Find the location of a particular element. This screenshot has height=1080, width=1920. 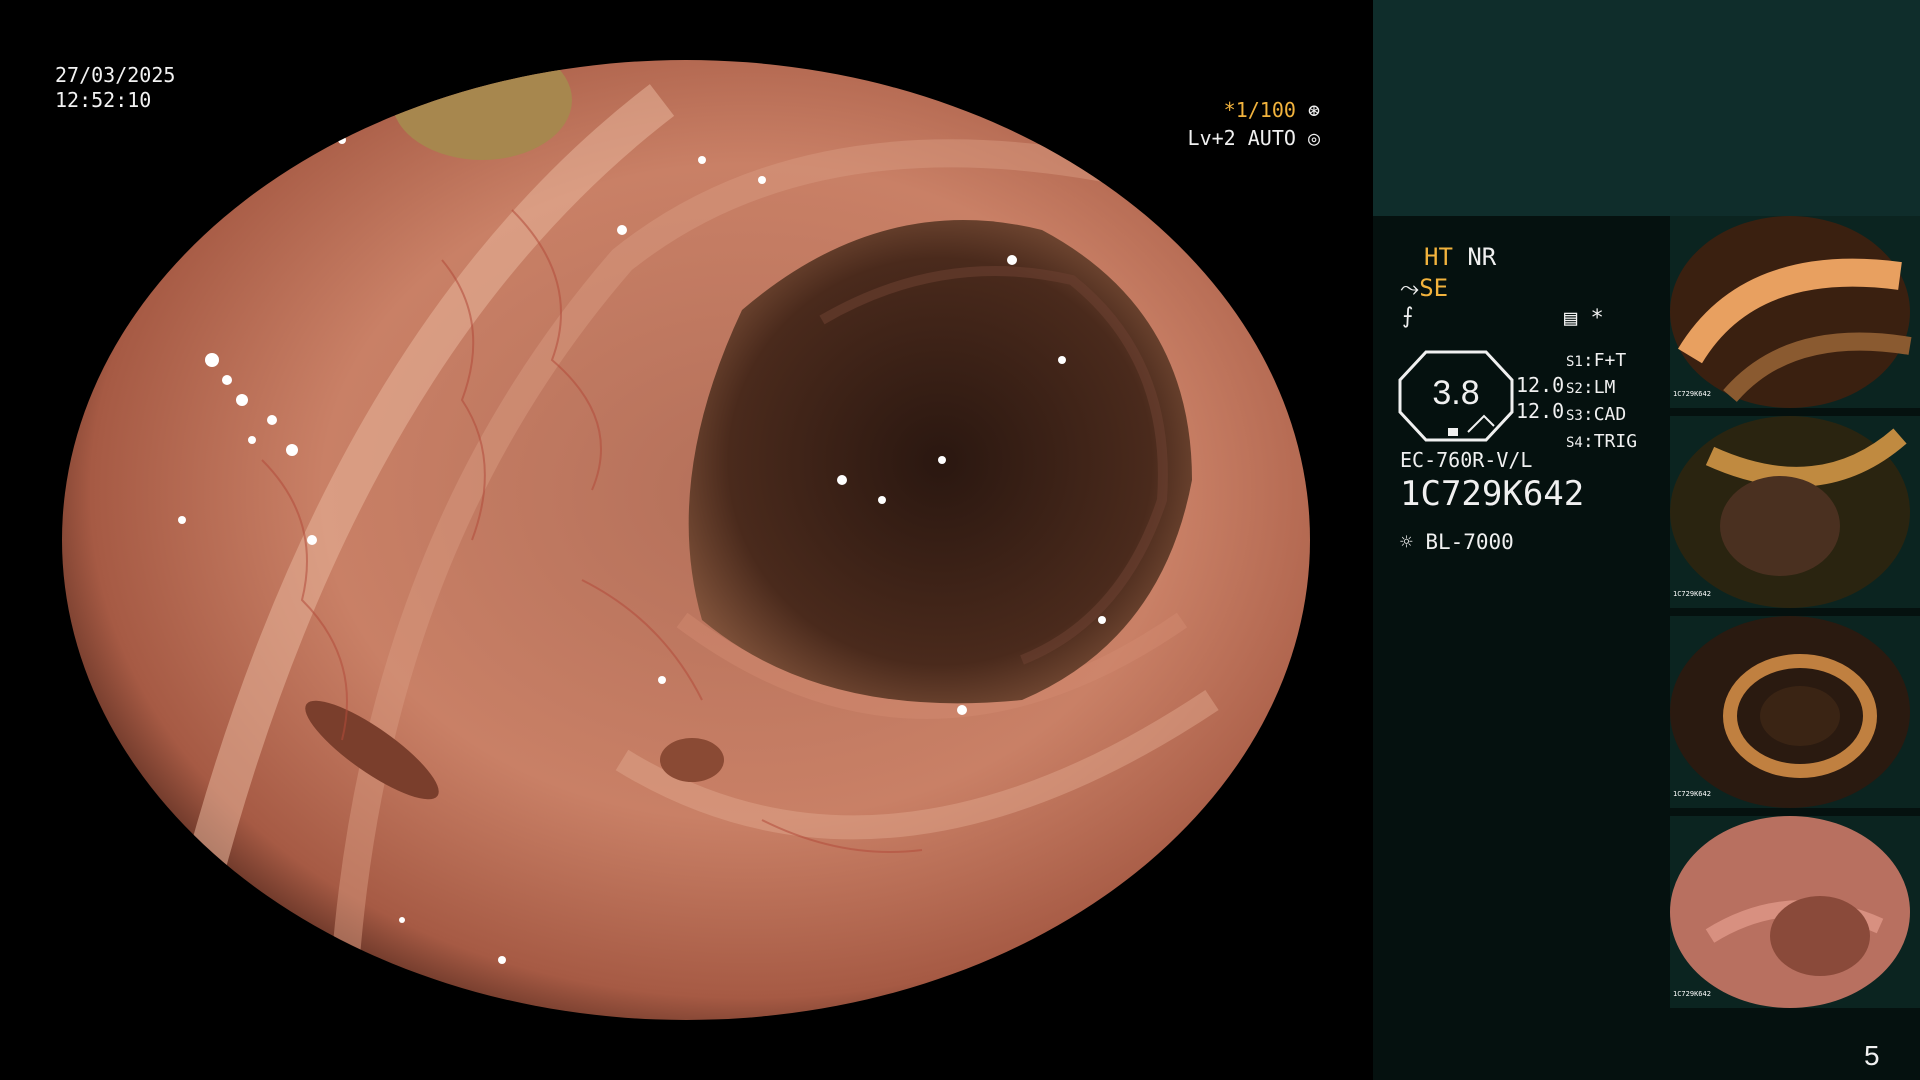

slot-value: LM is located at coordinates (1604, 387).